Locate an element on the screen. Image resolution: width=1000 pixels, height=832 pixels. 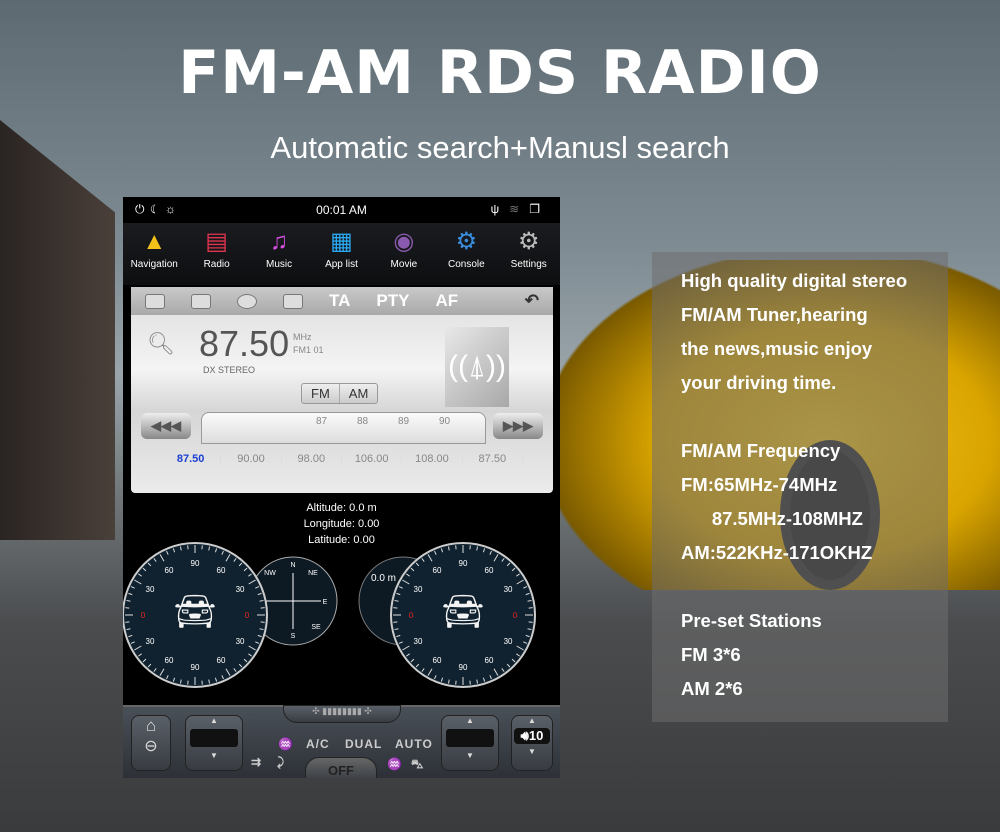
radio-toolbar: TA PTY AF ↶ is located at coordinates (342, 301).